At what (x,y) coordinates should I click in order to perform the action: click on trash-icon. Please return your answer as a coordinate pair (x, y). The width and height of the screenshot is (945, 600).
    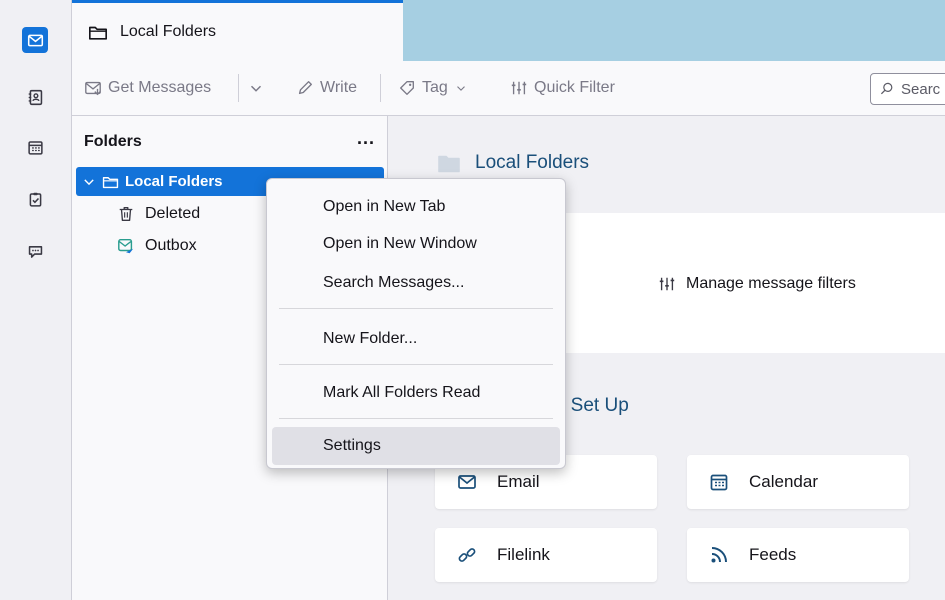
    Looking at the image, I should click on (126, 214).